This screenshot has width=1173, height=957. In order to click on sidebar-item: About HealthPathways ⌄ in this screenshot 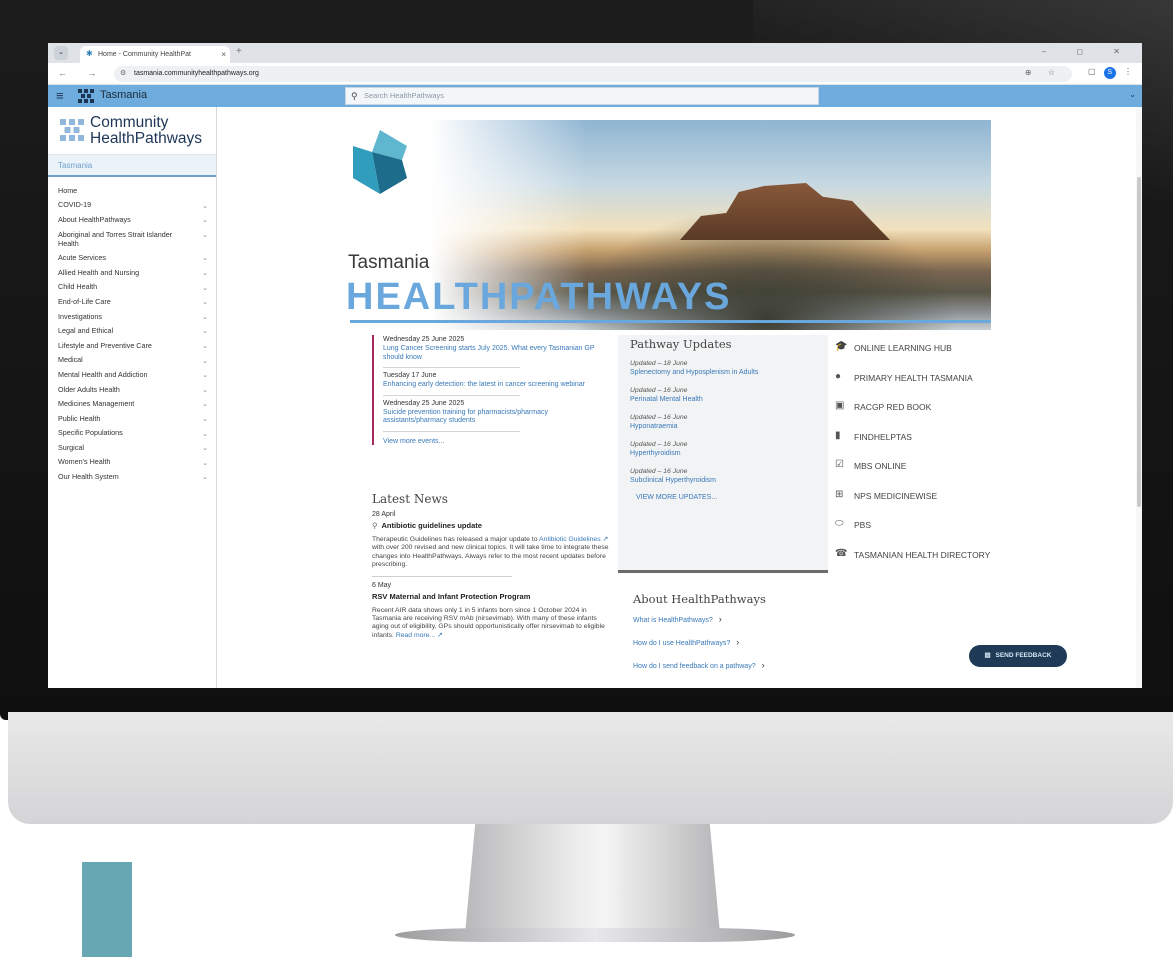, I will do `click(132, 219)`.